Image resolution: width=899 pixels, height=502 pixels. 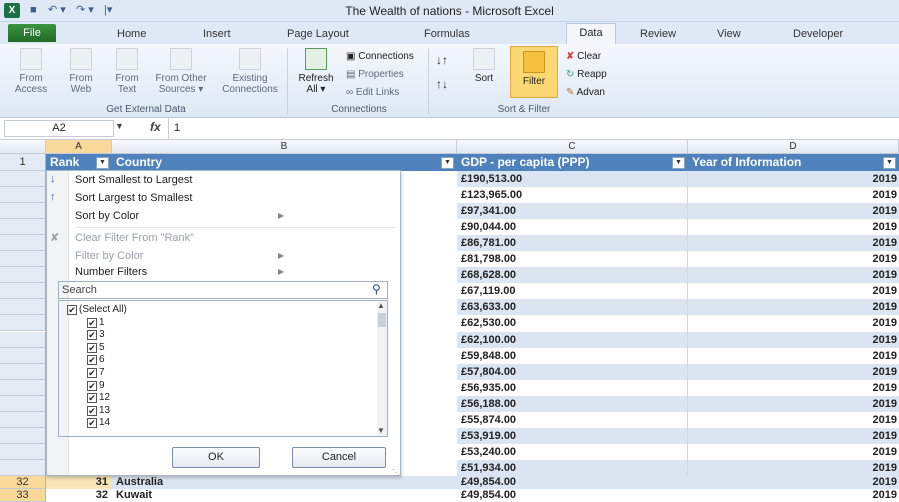 I want to click on select-all-corner, so click(x=23, y=147).